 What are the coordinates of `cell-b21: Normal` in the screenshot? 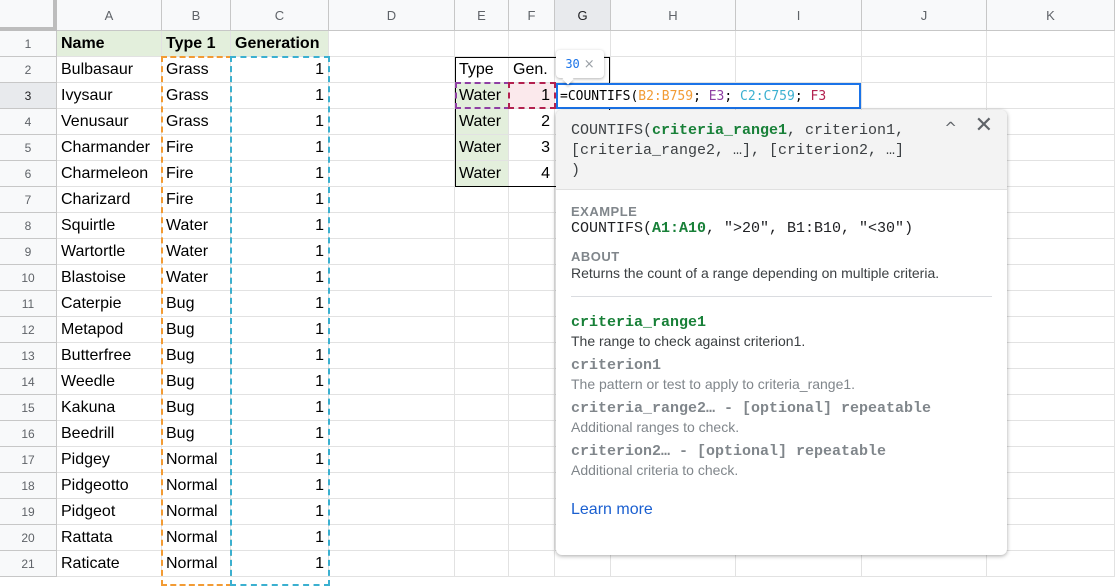 It's located at (196, 564).